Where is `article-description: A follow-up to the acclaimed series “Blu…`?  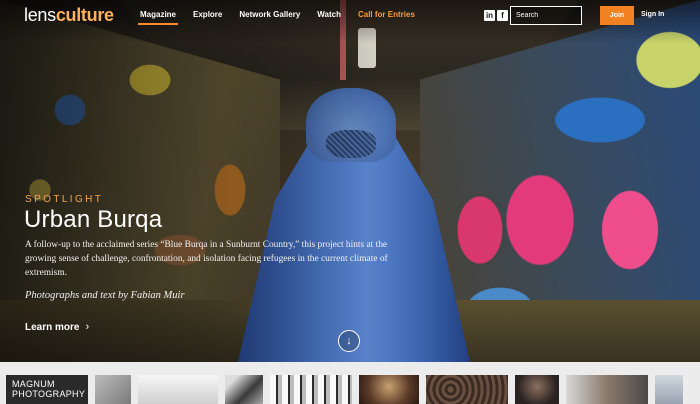
article-description: A follow-up to the acclaimed series “Blu… is located at coordinates (206, 259).